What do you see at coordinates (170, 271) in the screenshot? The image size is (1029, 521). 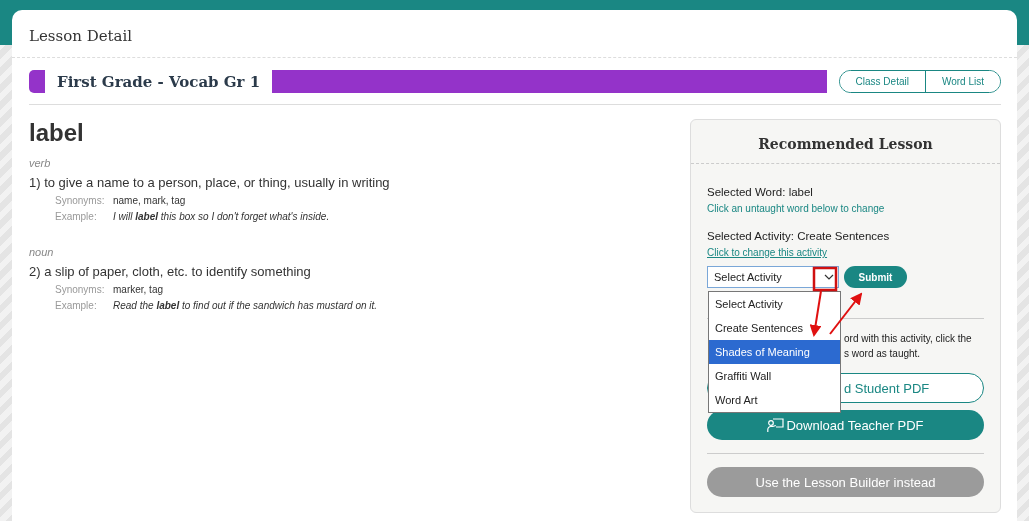 I see `definition: 2) a slip of paper, cloth, etc. to identify something` at bounding box center [170, 271].